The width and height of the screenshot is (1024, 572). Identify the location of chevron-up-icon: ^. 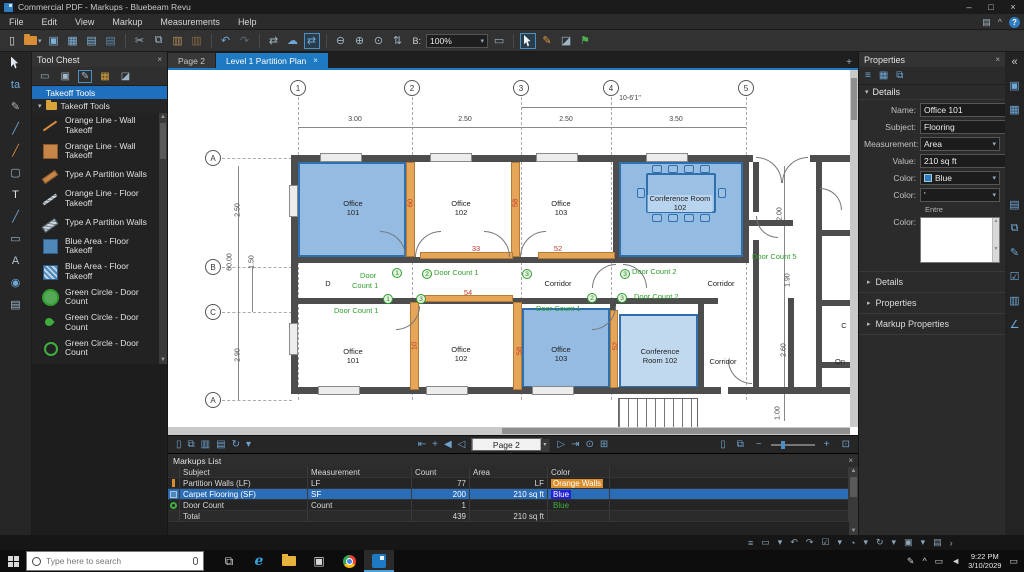
(1000, 22).